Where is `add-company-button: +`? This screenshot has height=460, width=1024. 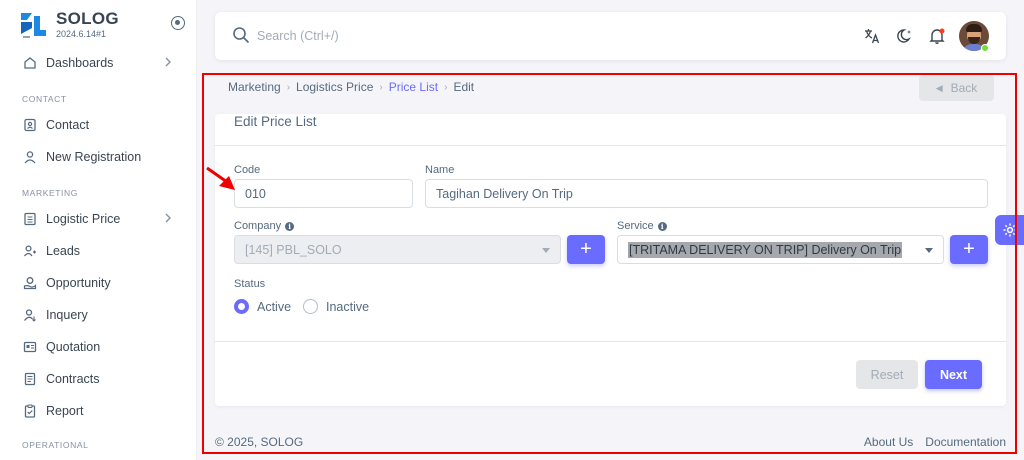 add-company-button: + is located at coordinates (586, 249).